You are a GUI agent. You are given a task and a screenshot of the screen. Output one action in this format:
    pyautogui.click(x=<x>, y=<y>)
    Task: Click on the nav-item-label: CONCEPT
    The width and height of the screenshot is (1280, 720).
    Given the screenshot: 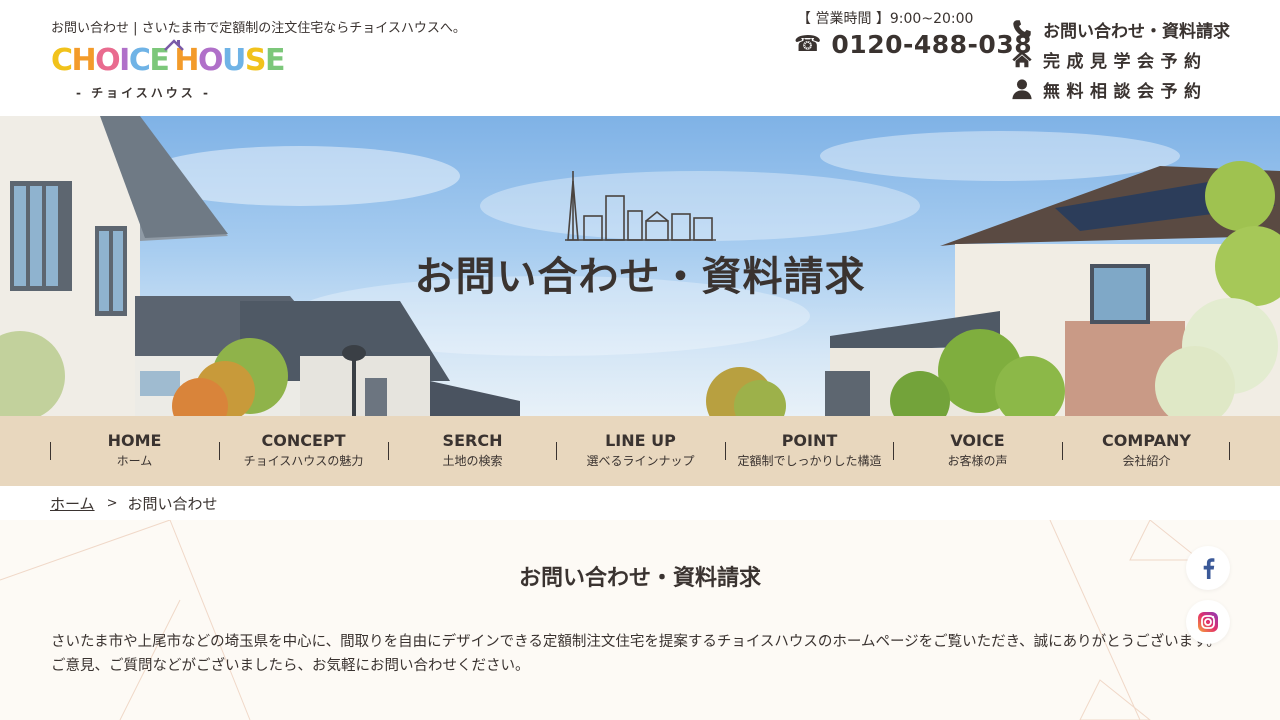 What is the action you would take?
    pyautogui.click(x=303, y=440)
    